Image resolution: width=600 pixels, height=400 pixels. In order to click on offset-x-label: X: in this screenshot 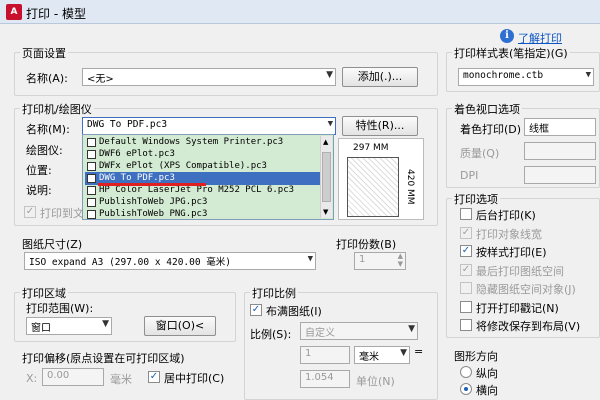, I will do `click(32, 378)`.